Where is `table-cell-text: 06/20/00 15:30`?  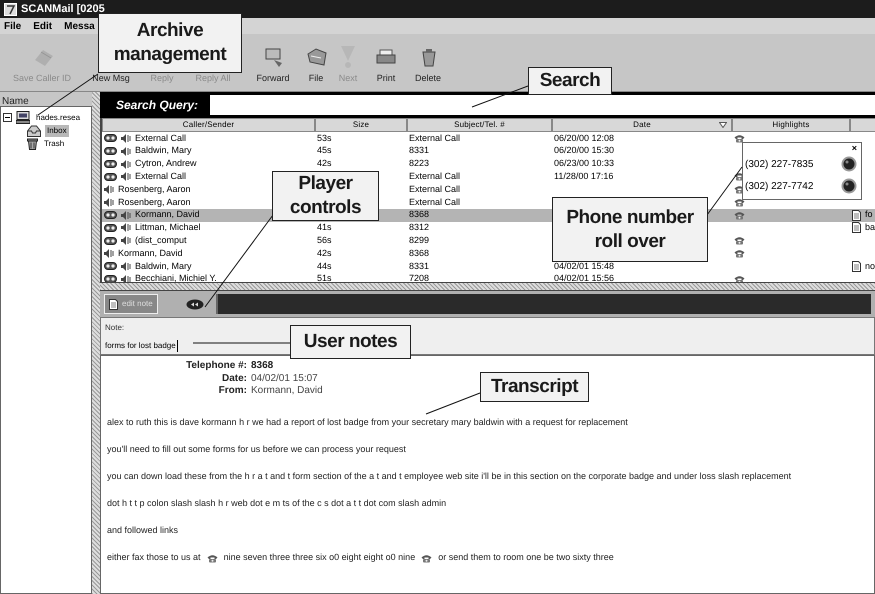
table-cell-text: 06/20/00 15:30 is located at coordinates (584, 151).